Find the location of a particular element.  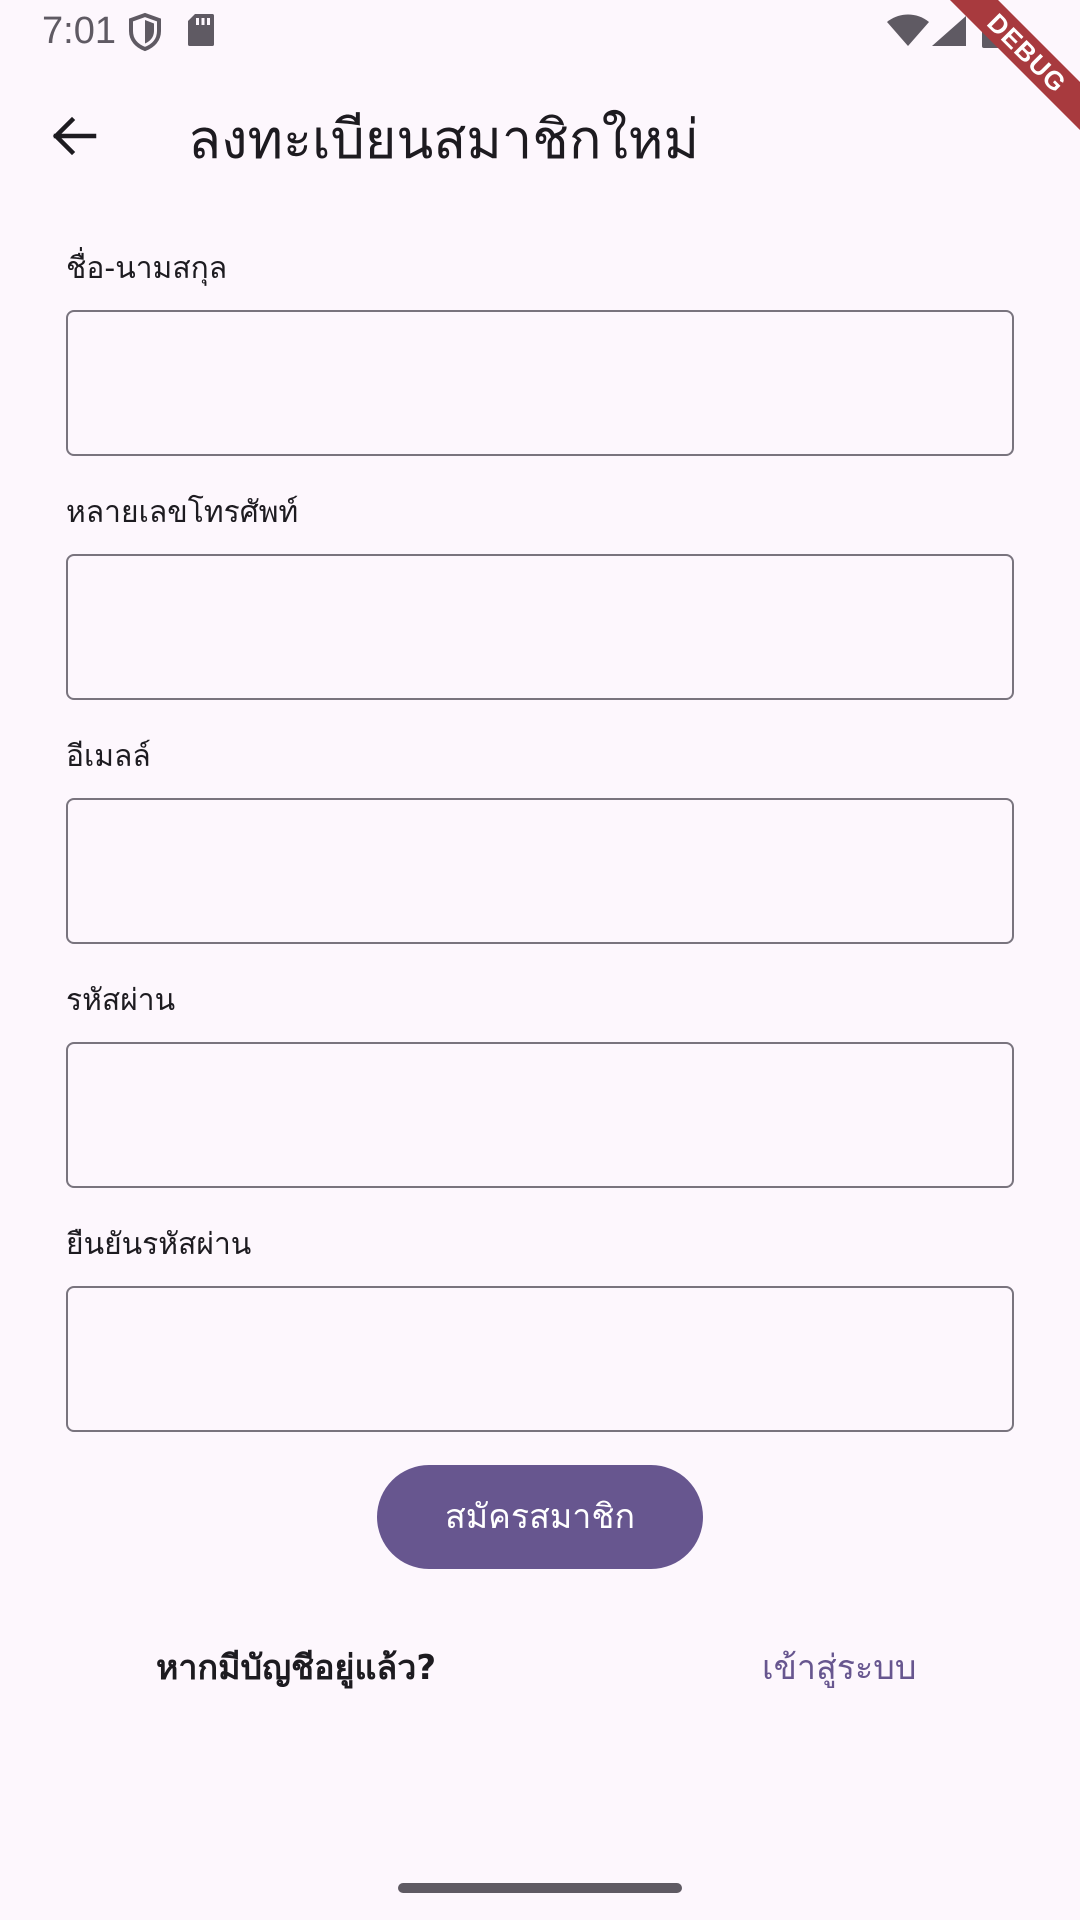

password-label: รหัสผ่าน is located at coordinates (121, 1000).